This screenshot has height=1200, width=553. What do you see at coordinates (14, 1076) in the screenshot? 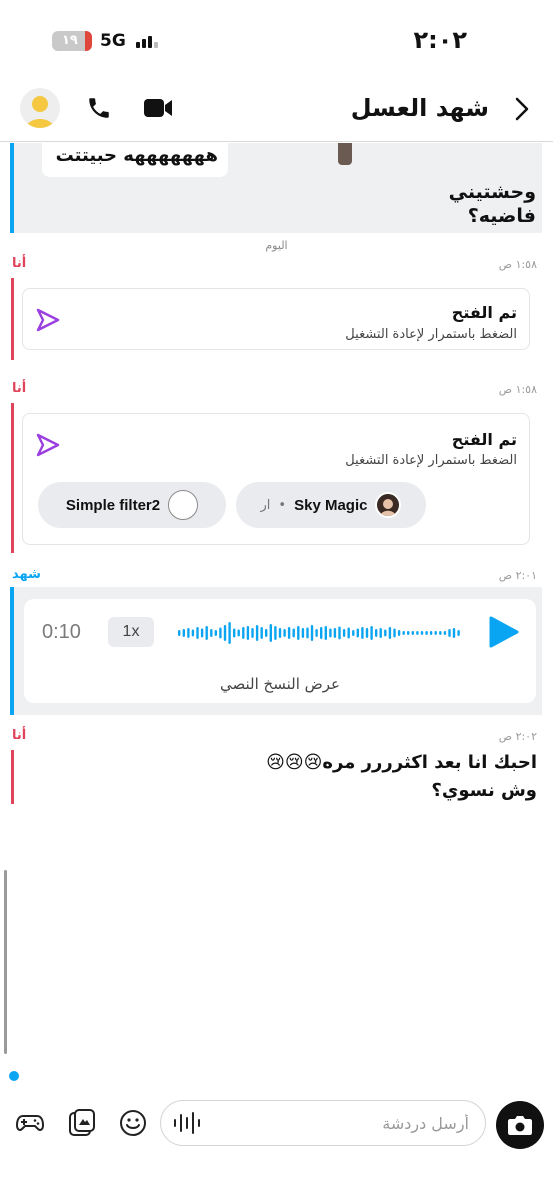
I see `typing-indicator` at bounding box center [14, 1076].